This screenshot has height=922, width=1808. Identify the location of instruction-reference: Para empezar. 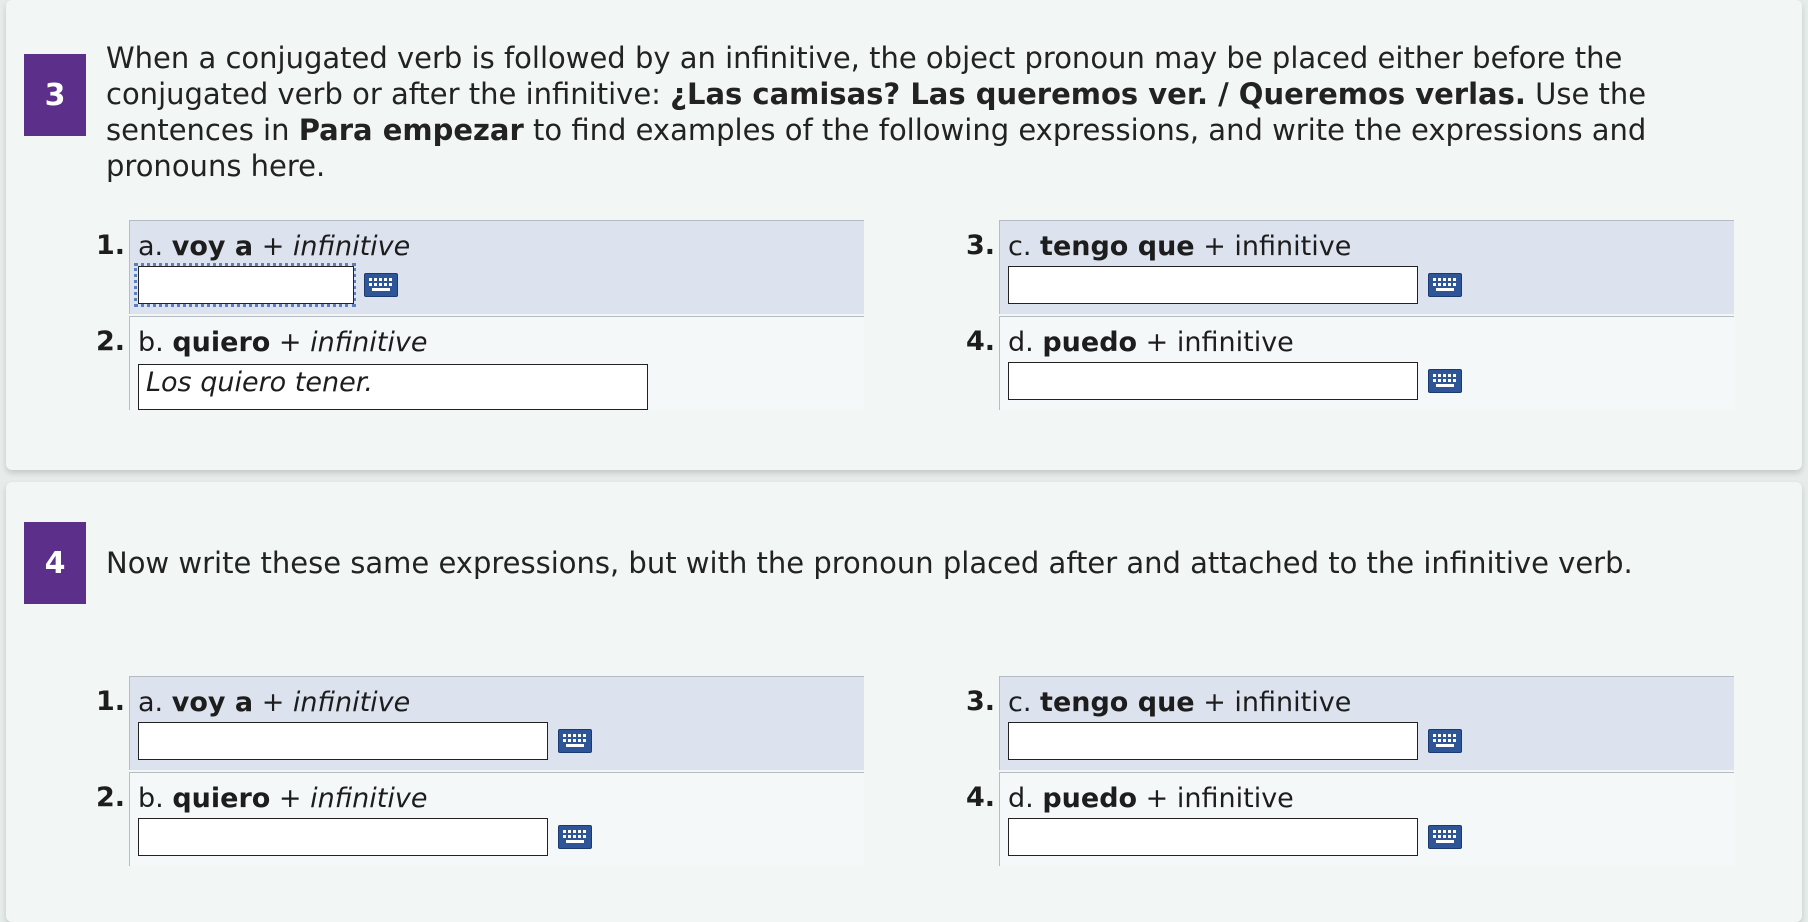
(411, 130).